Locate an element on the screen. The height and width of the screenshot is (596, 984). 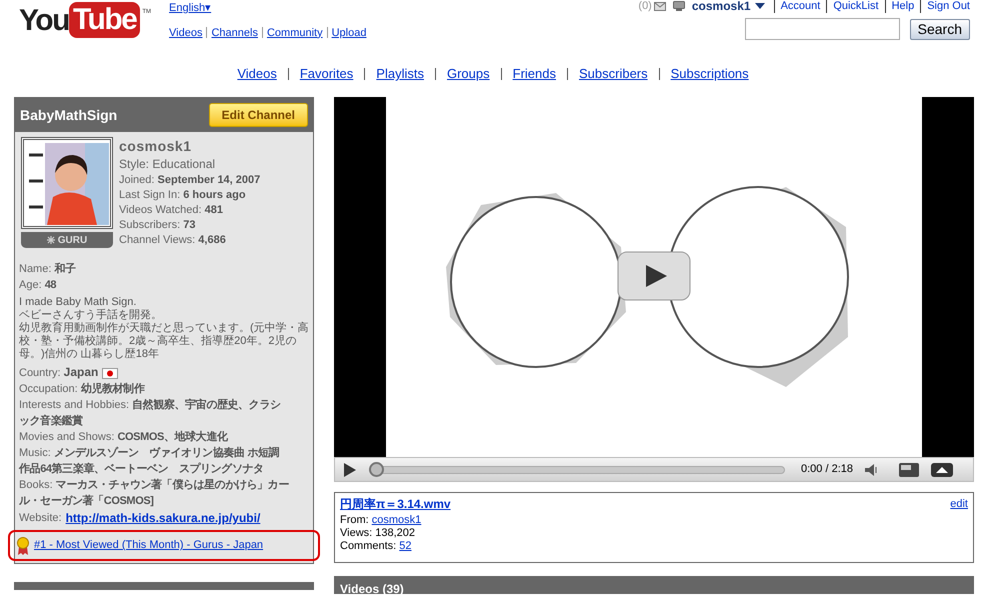
field-value: ック音楽鑑賞 is located at coordinates (51, 421).